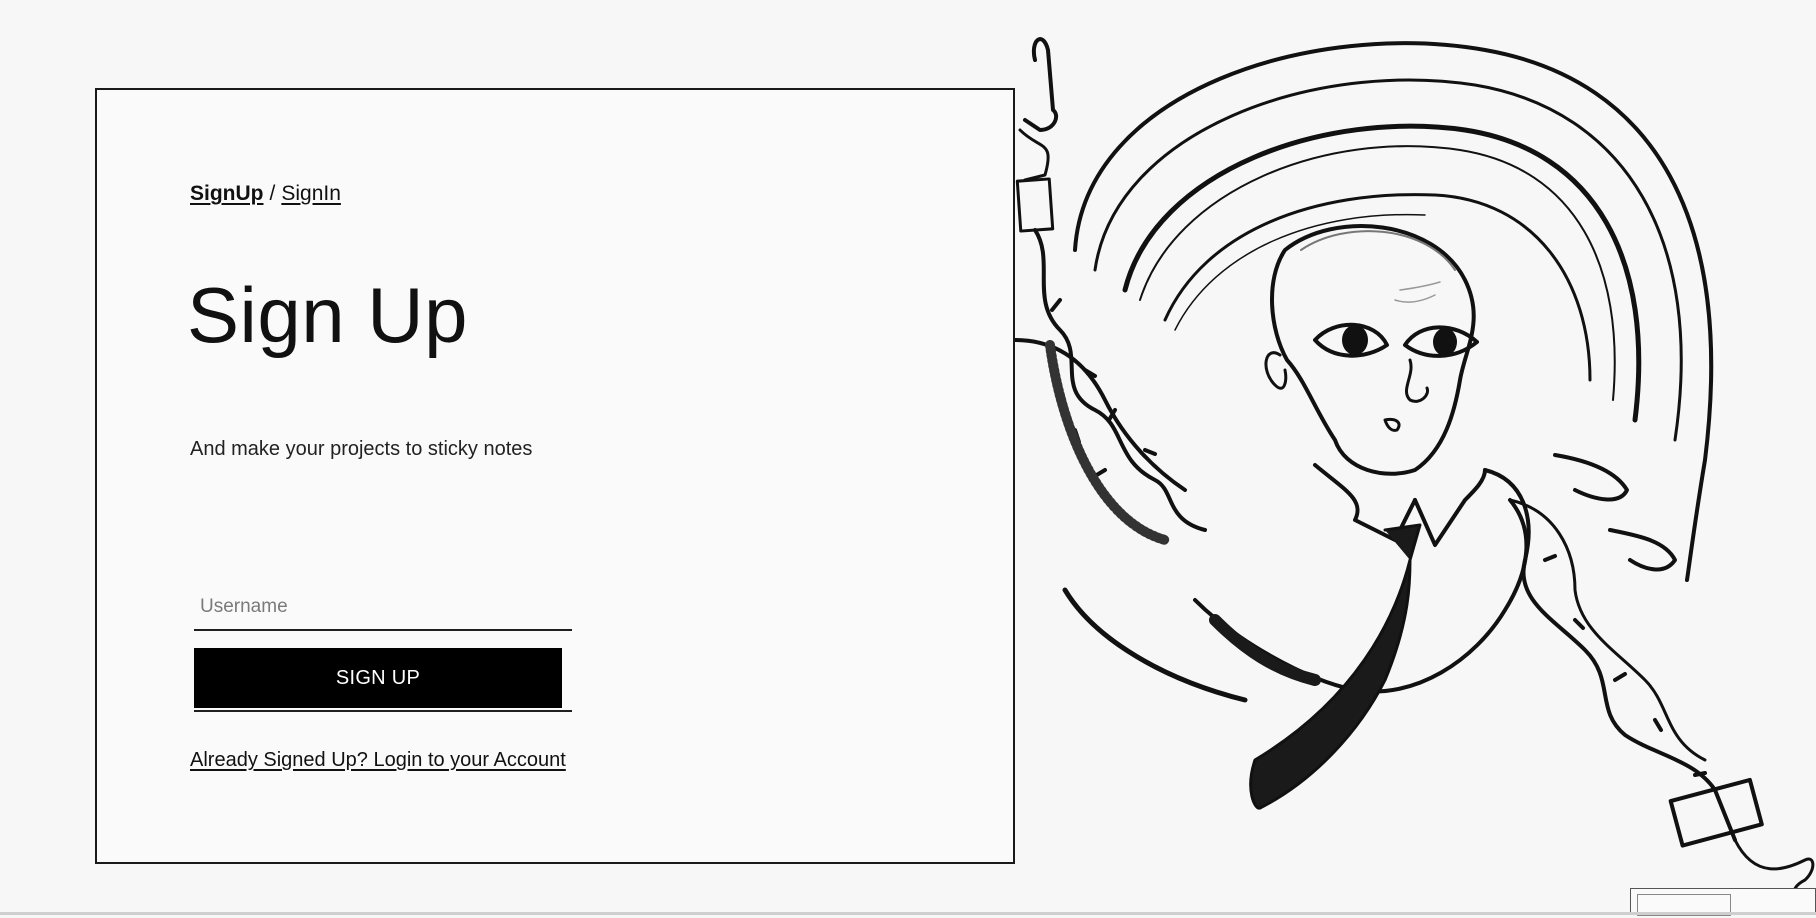 This screenshot has width=1816, height=918. Describe the element at coordinates (908, 913) in the screenshot. I see `bottom-divider` at that location.